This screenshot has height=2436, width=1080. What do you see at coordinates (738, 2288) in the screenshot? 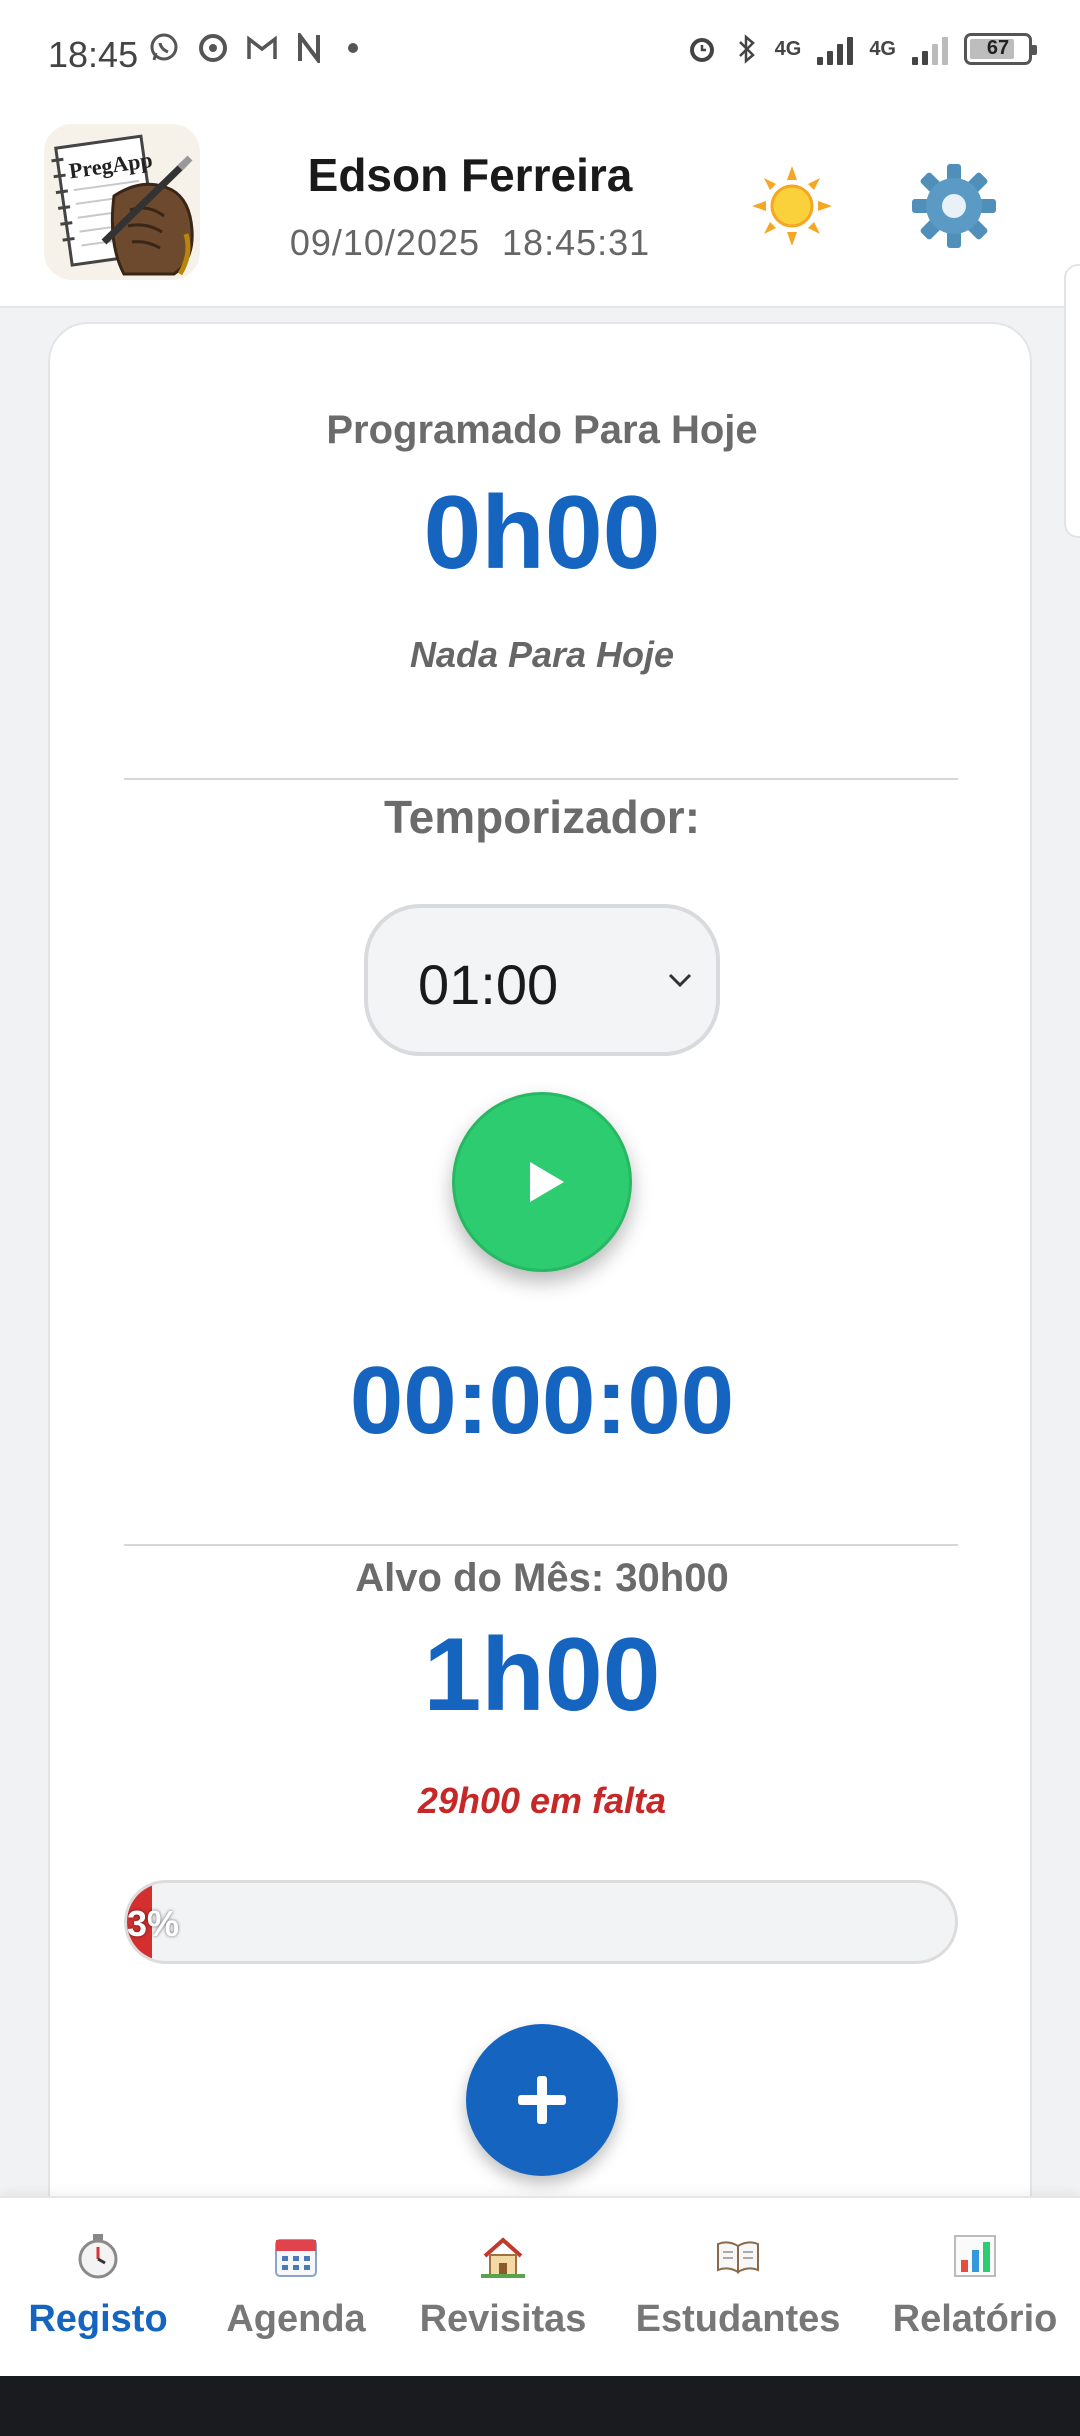
I see `nav-item-estudantes: Estudantes` at bounding box center [738, 2288].